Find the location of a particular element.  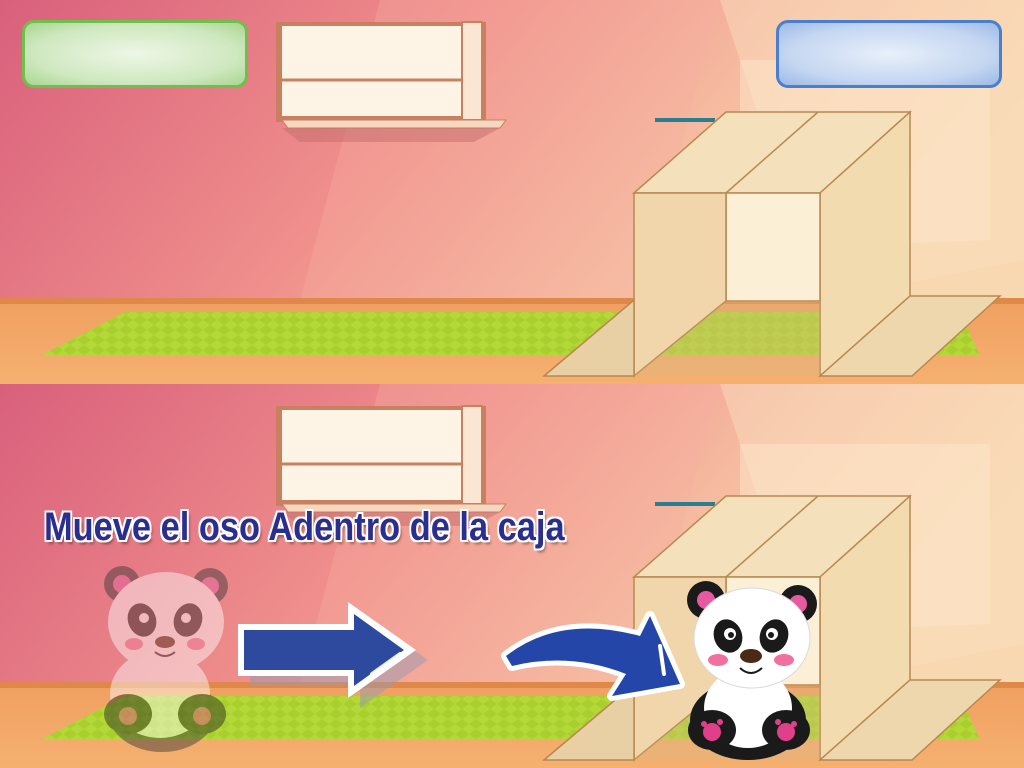

instruction-text: Mueve el oso Adentro de la caja is located at coordinates (304, 527).